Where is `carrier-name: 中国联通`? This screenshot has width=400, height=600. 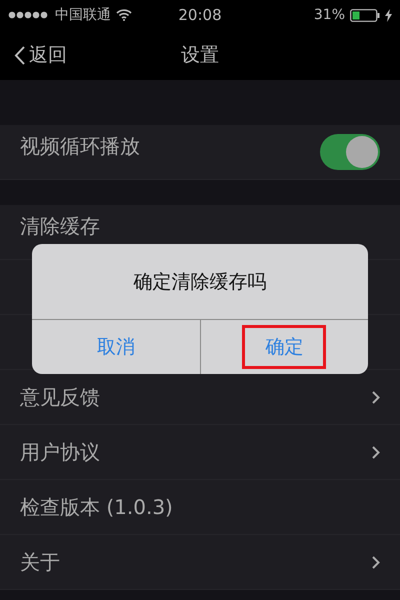 carrier-name: 中国联通 is located at coordinates (83, 15).